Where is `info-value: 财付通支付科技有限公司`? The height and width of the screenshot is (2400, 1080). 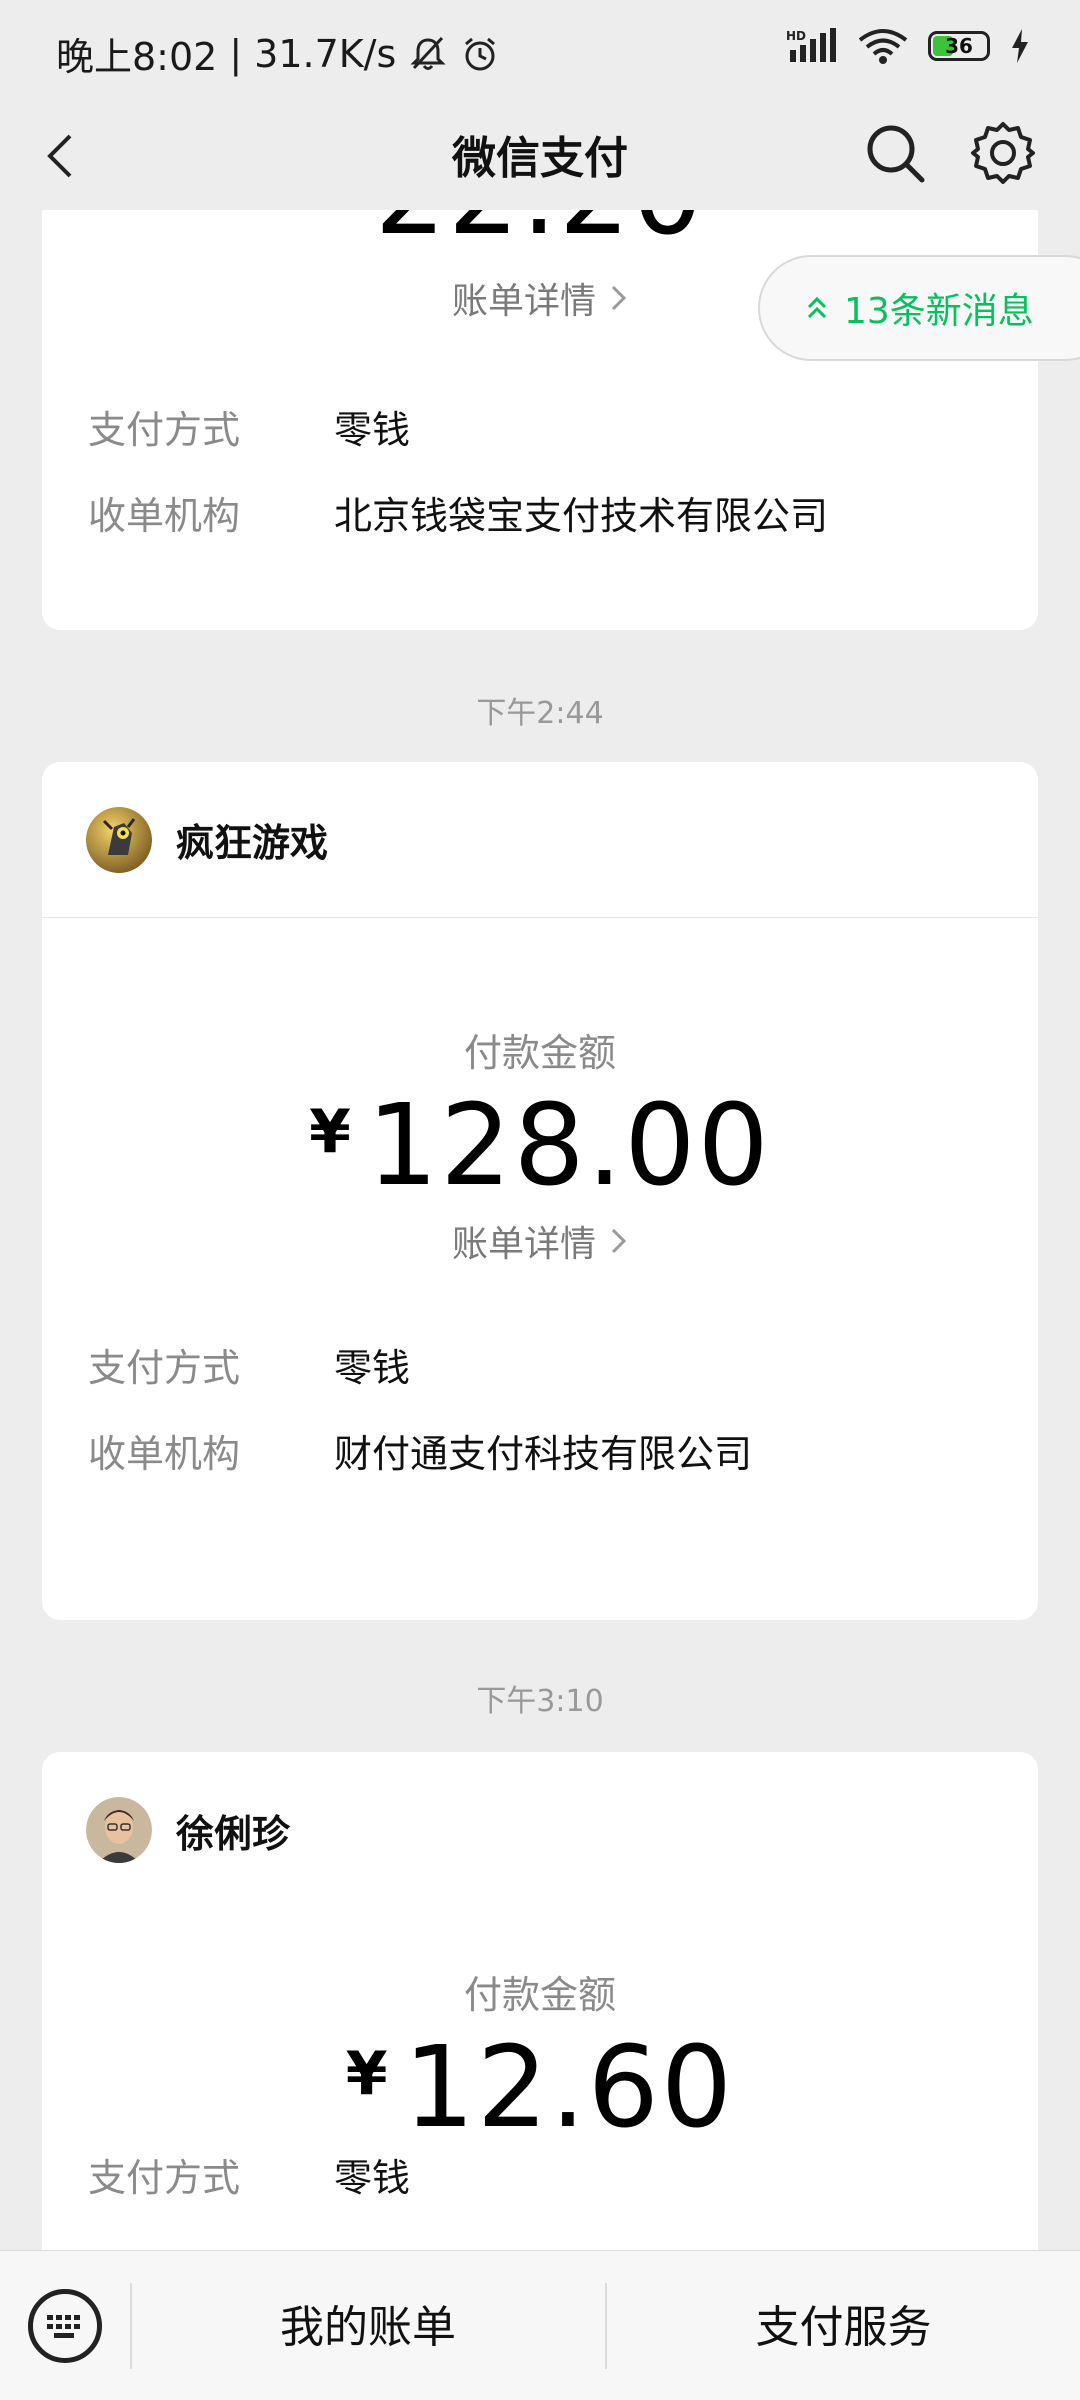 info-value: 财付通支付科技有限公司 is located at coordinates (543, 1453).